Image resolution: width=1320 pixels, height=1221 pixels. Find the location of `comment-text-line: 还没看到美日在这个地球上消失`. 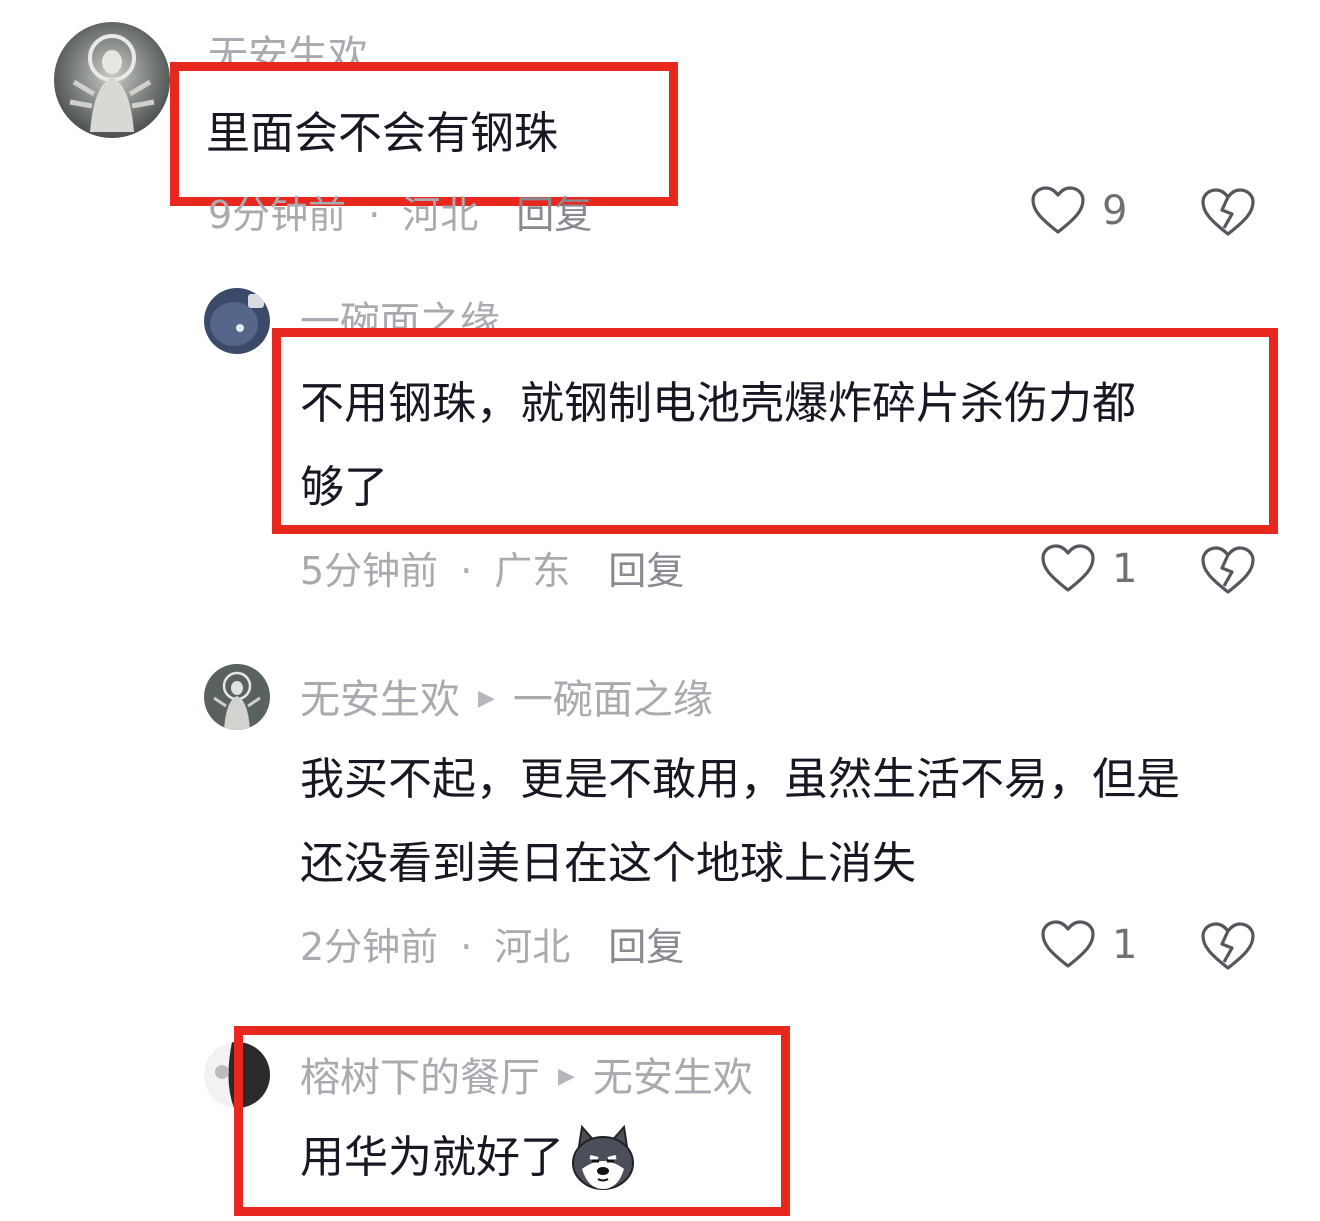

comment-text-line: 还没看到美日在这个地球上消失 is located at coordinates (608, 863).